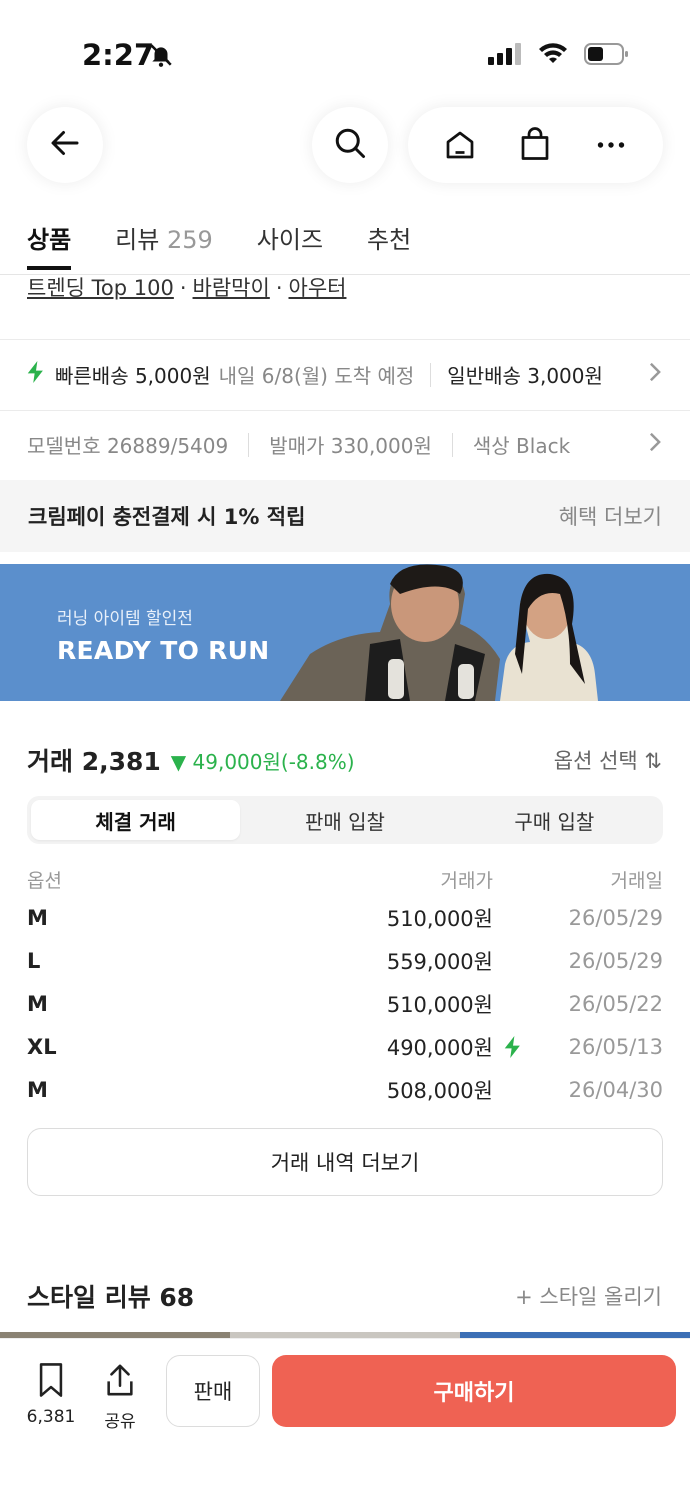  I want to click on save-button: 6,381, so click(51, 1394).